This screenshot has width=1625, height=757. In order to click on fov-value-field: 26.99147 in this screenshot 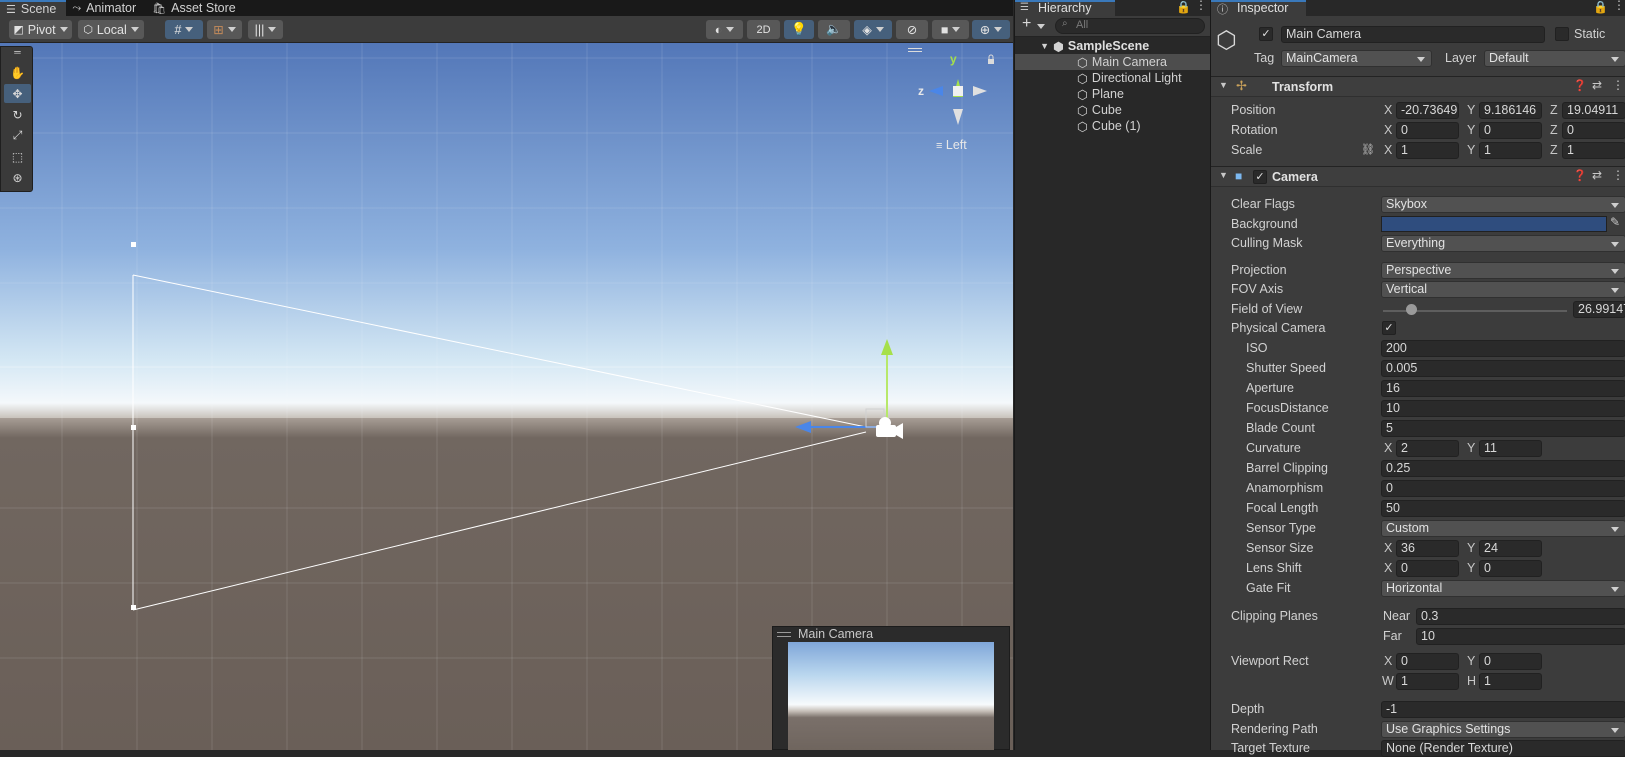, I will do `click(1599, 309)`.